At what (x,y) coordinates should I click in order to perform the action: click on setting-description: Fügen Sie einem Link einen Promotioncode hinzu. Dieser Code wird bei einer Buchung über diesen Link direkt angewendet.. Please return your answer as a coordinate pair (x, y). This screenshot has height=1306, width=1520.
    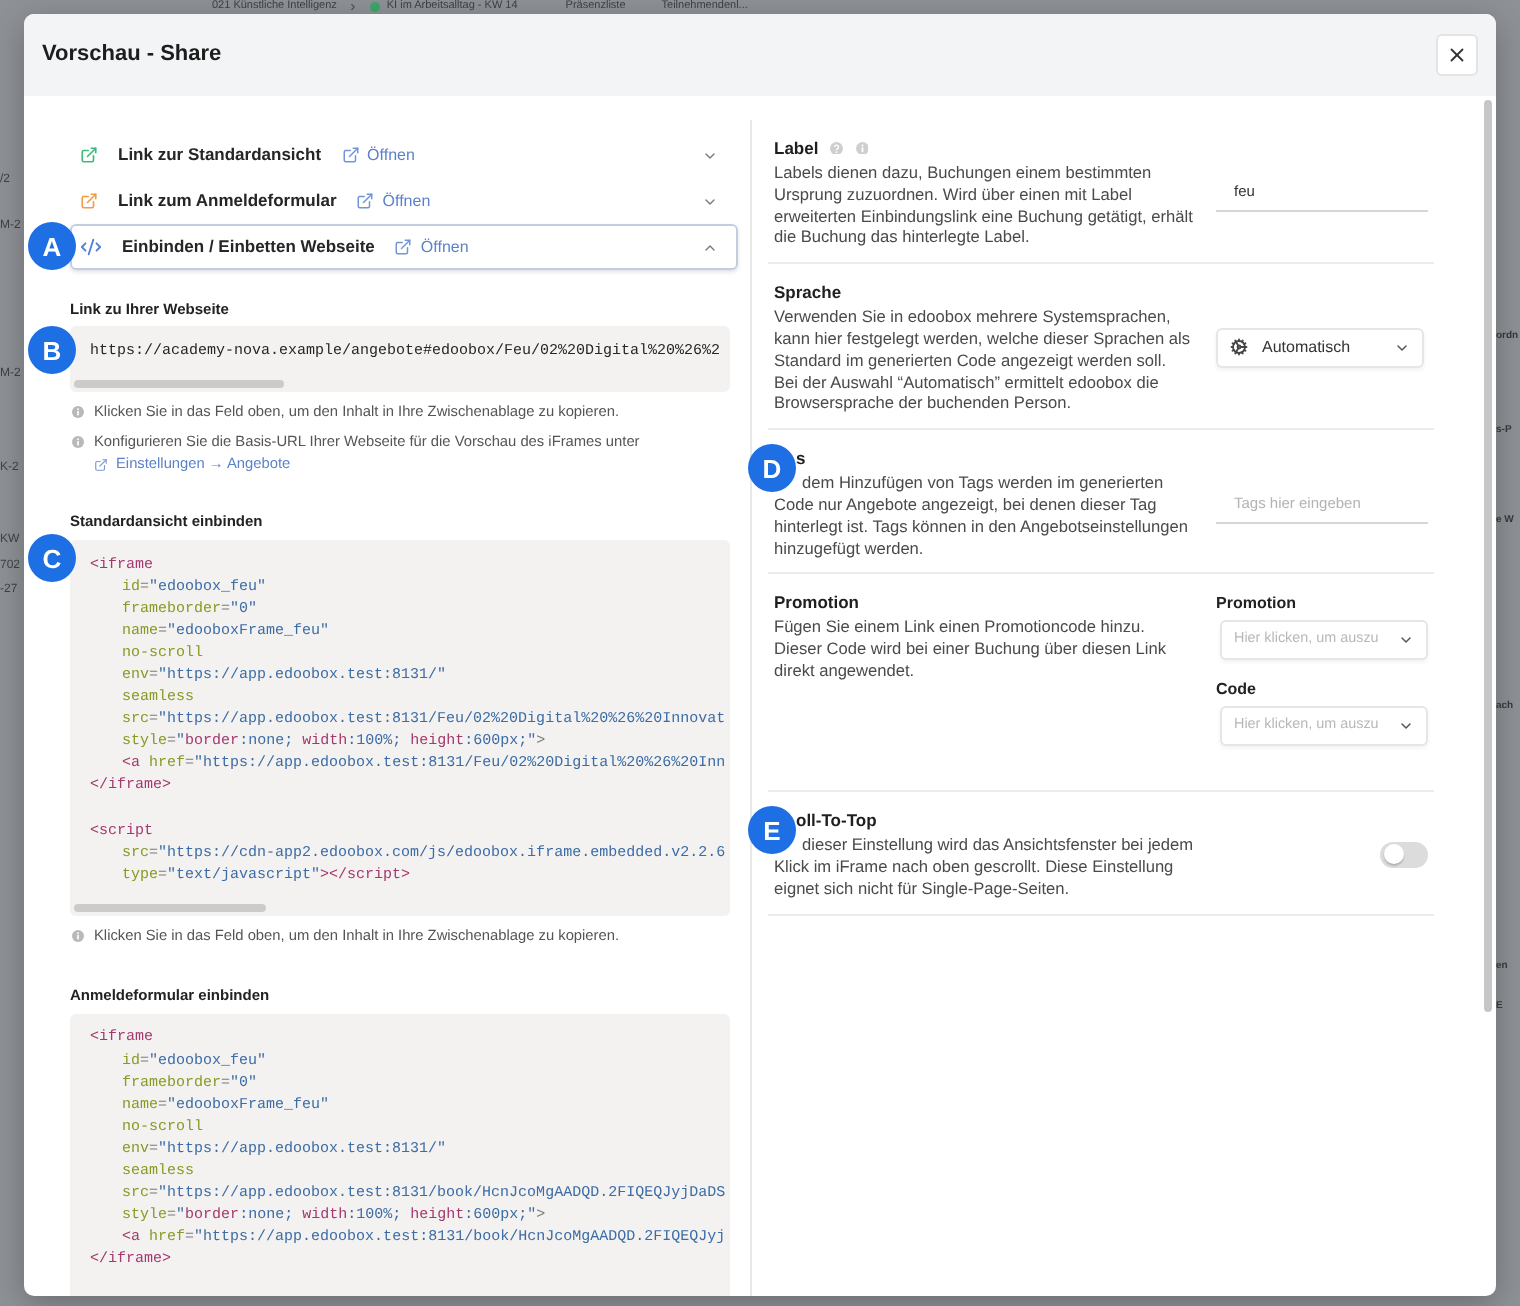
    Looking at the image, I should click on (971, 649).